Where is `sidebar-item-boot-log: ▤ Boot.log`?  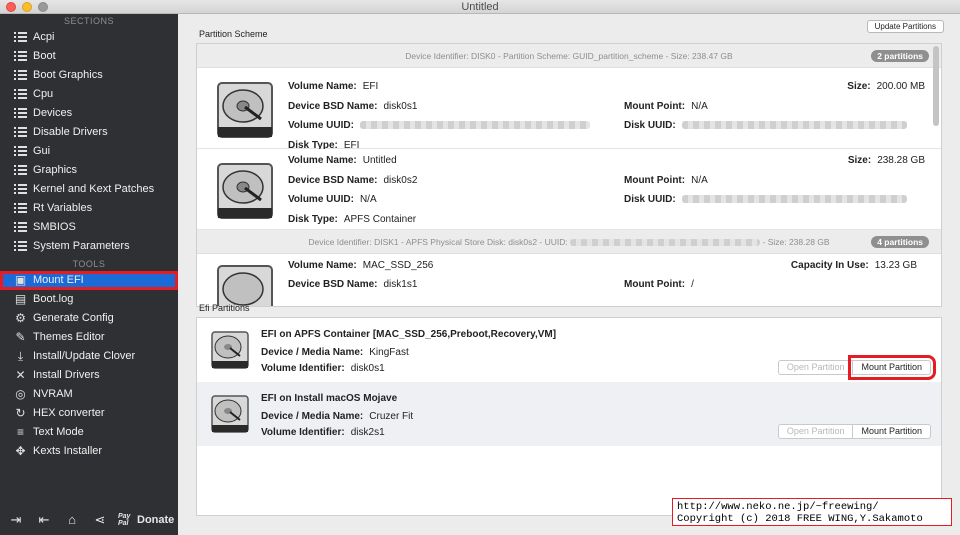
sidebar-item-boot-log: ▤ Boot.log is located at coordinates (89, 299).